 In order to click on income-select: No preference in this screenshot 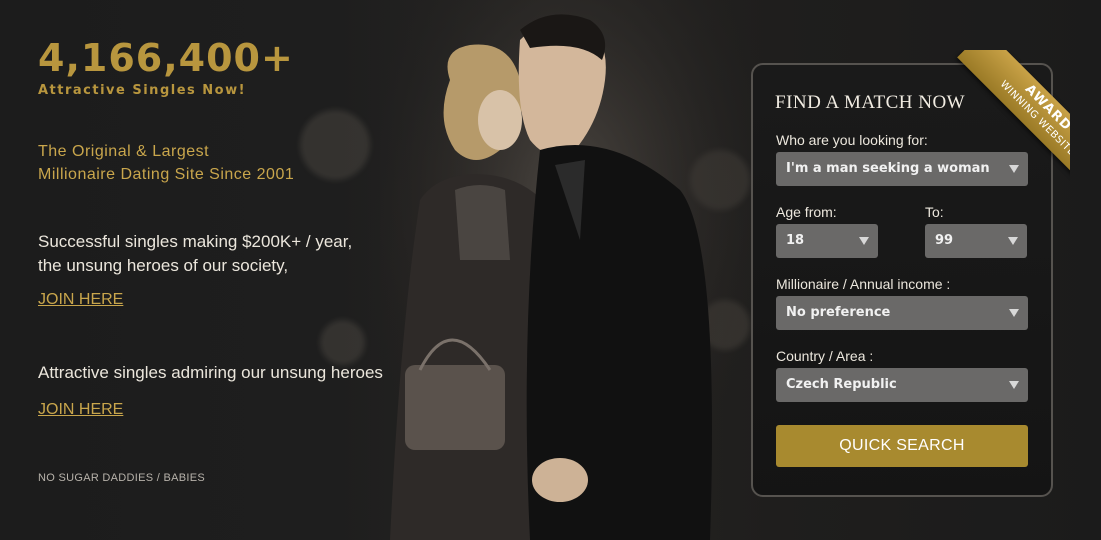, I will do `click(902, 313)`.